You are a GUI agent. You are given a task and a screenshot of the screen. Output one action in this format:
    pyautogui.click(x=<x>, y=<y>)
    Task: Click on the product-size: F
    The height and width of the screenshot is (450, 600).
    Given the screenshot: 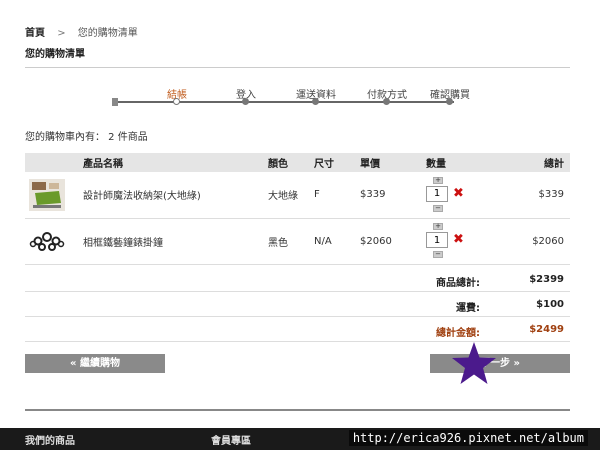 What is the action you would take?
    pyautogui.click(x=333, y=195)
    